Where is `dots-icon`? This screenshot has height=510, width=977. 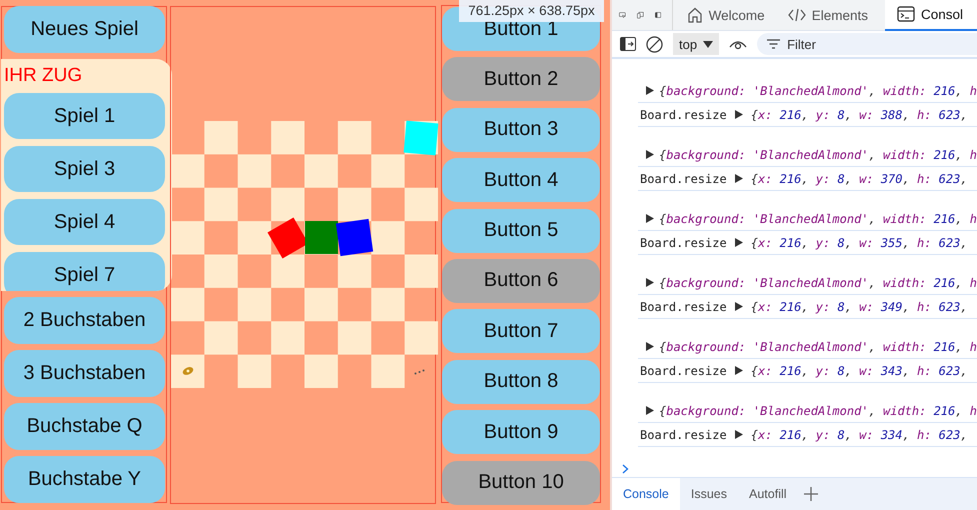 dots-icon is located at coordinates (419, 372).